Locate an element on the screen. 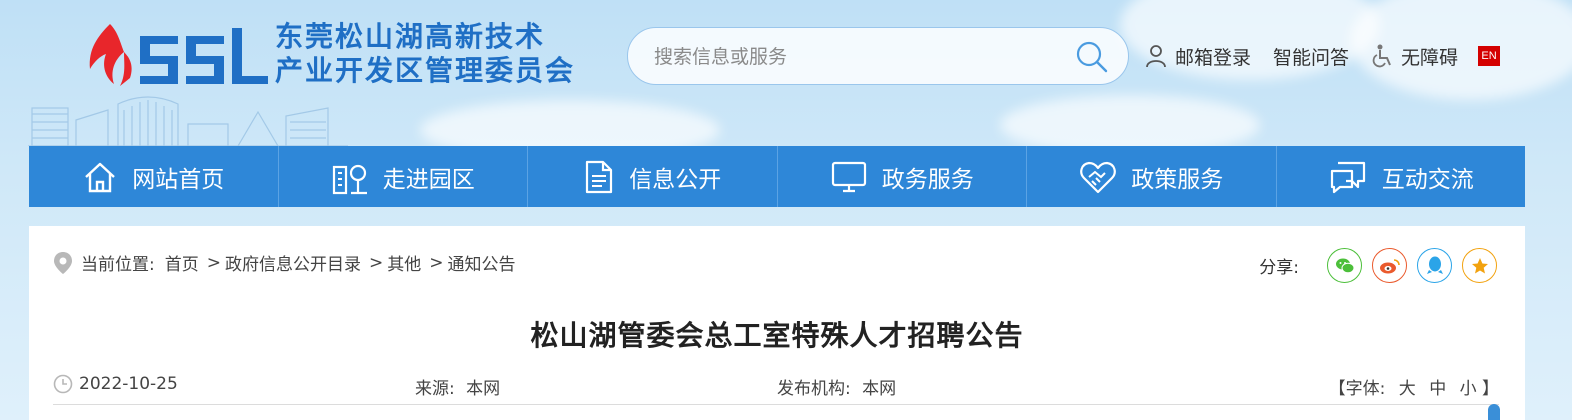 The image size is (1572, 420). font-size-large-button: 大 is located at coordinates (1407, 389).